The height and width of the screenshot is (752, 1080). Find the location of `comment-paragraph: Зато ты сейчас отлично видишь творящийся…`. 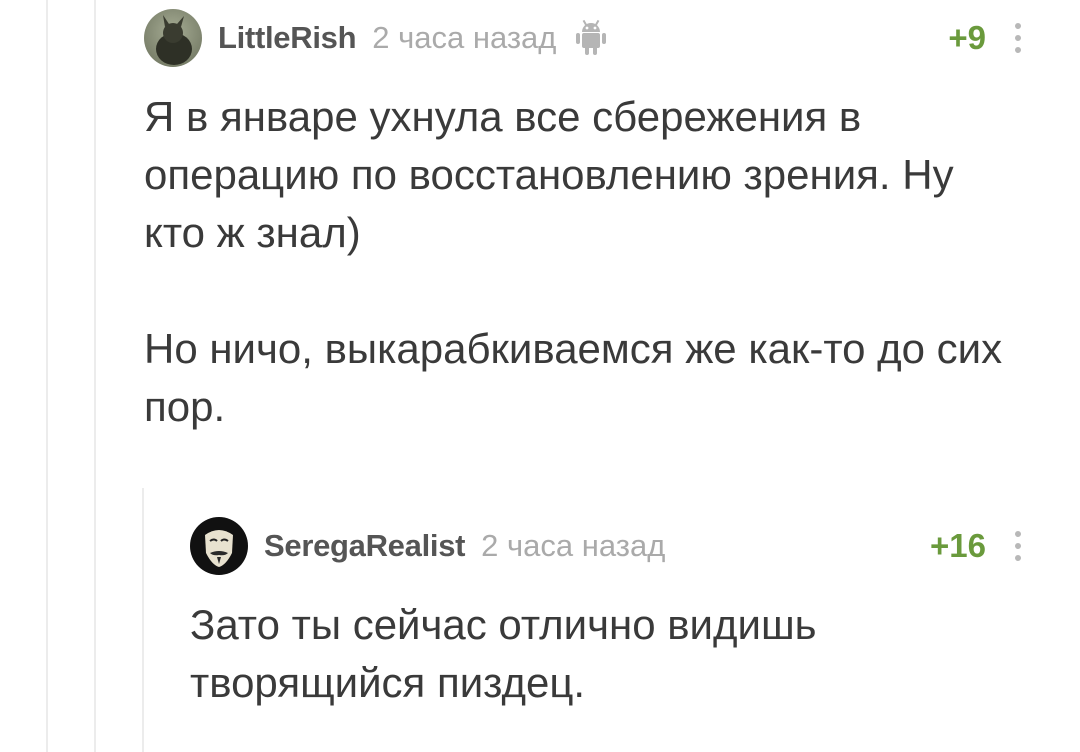

comment-paragraph: Зато ты сейчас отлично видишь творящийся… is located at coordinates (503, 653).